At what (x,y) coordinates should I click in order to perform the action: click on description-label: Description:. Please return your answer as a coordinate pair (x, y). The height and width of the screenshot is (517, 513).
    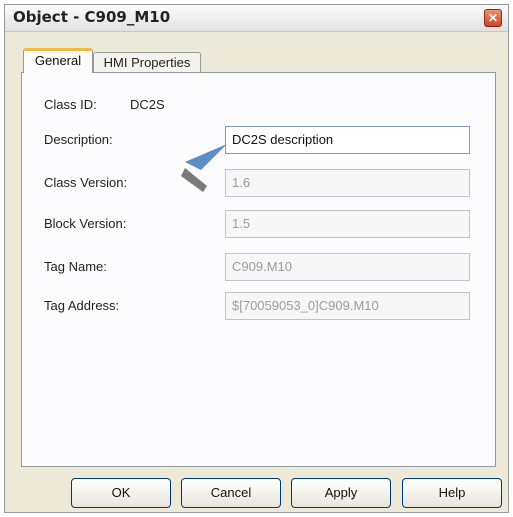
    Looking at the image, I should click on (78, 139).